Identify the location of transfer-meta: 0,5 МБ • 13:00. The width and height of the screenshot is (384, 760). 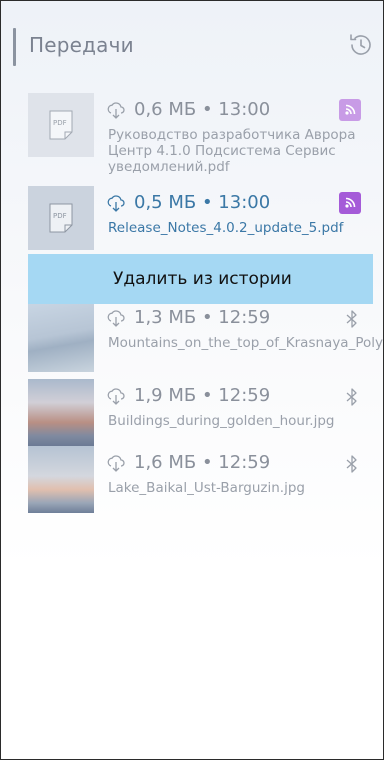
(188, 202).